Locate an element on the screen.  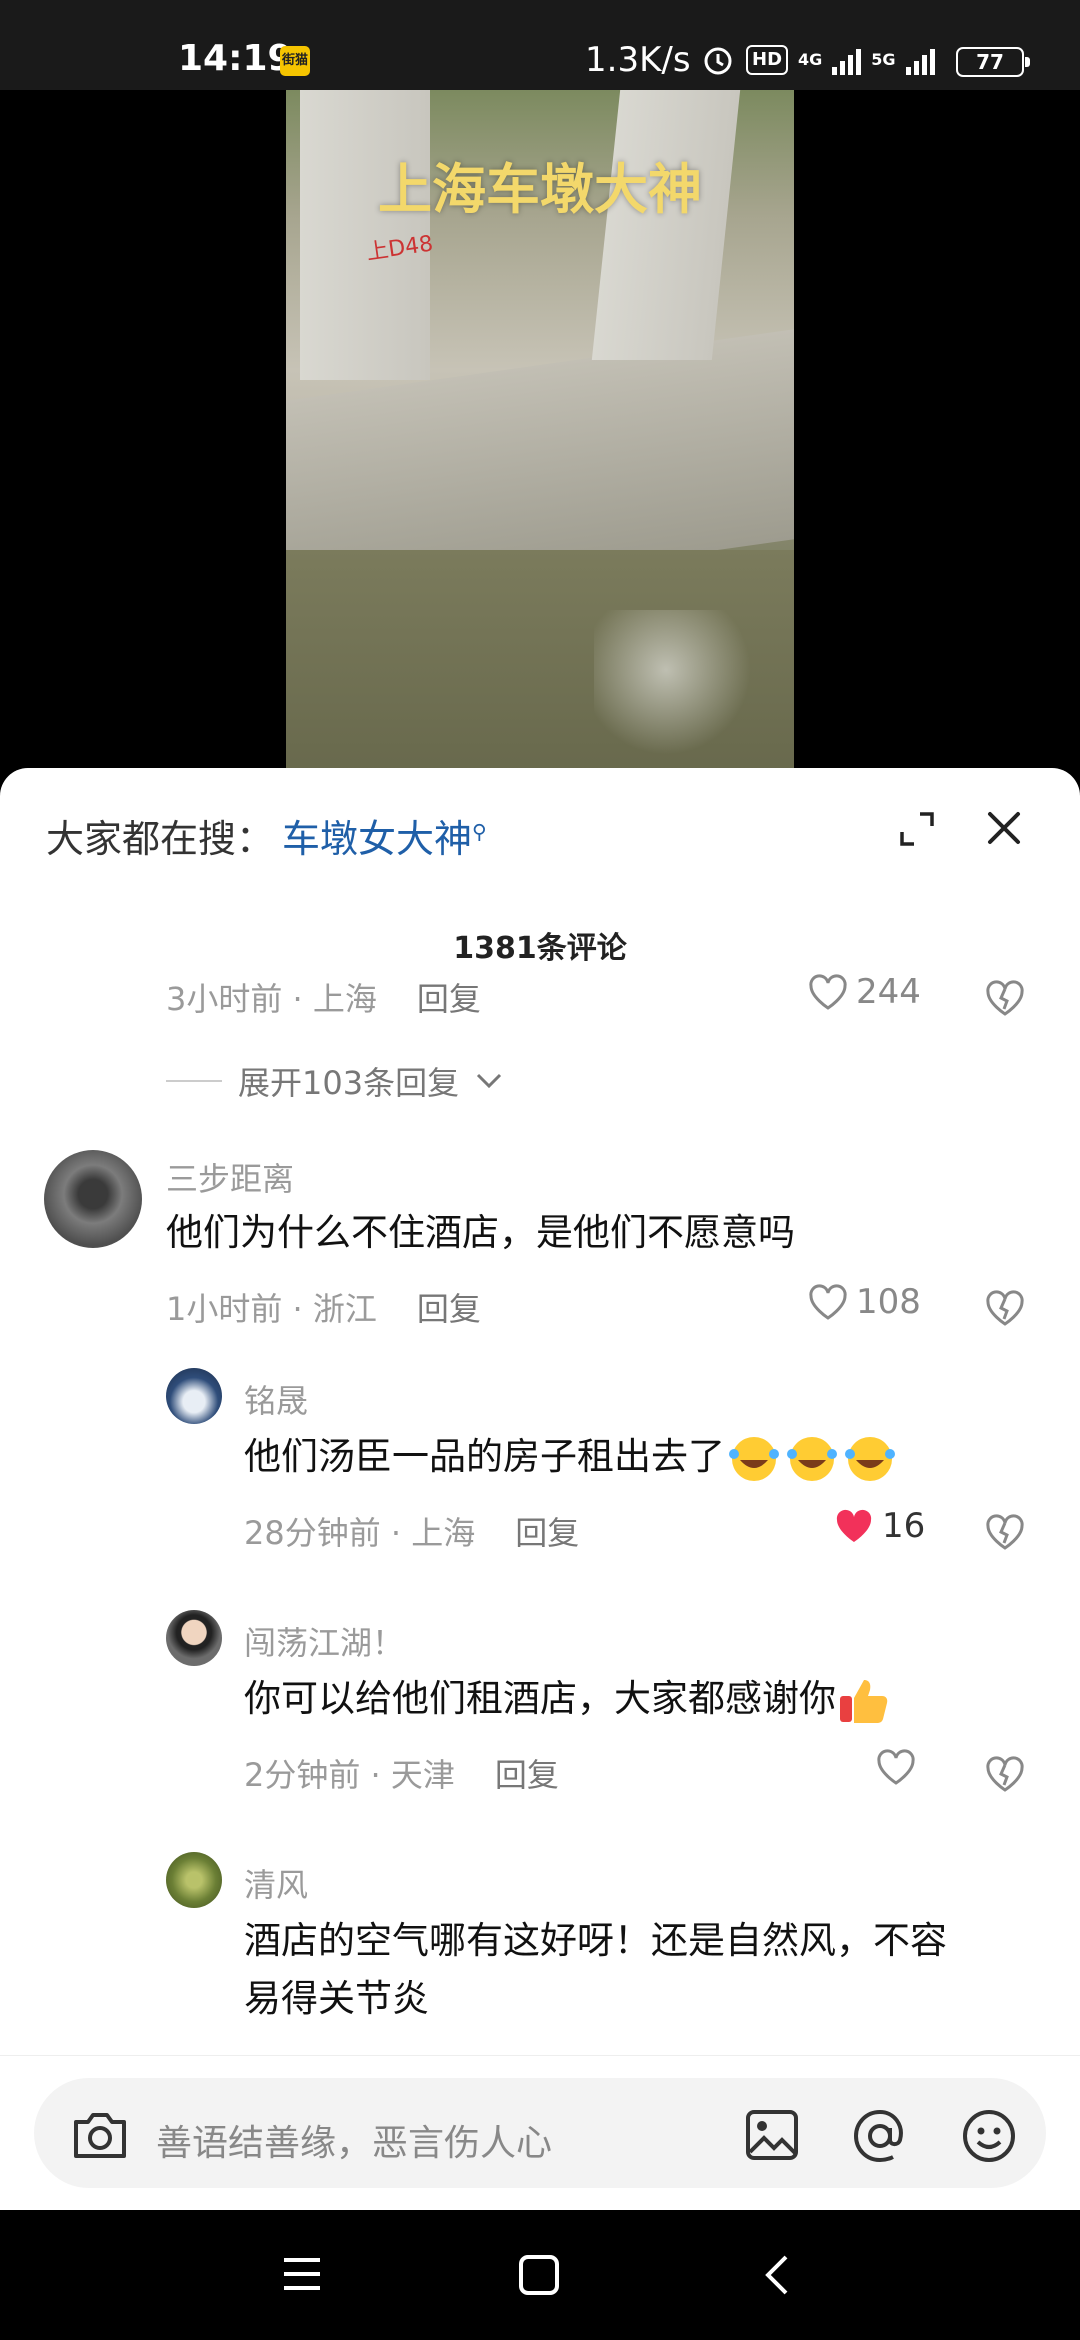
expand-replies-button: 展开103条回复 is located at coordinates (334, 1081).